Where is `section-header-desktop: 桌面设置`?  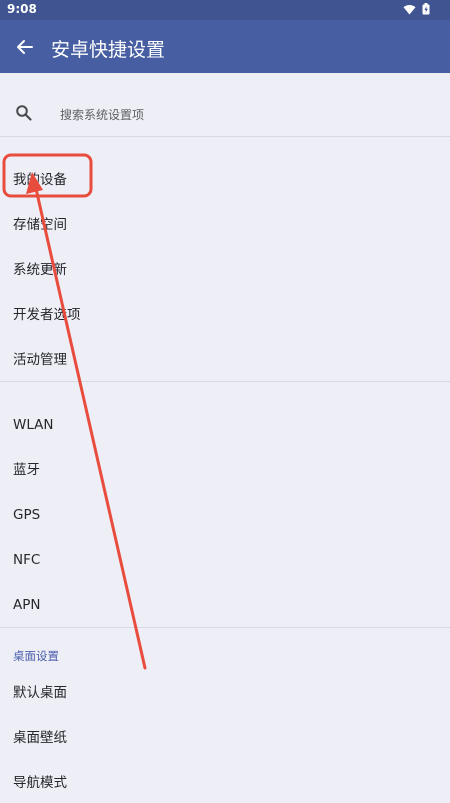 section-header-desktop: 桌面设置 is located at coordinates (36, 656).